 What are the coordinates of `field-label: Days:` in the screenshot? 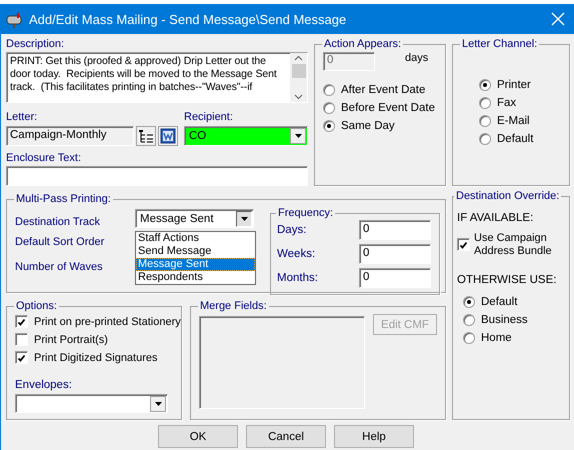 It's located at (291, 230).